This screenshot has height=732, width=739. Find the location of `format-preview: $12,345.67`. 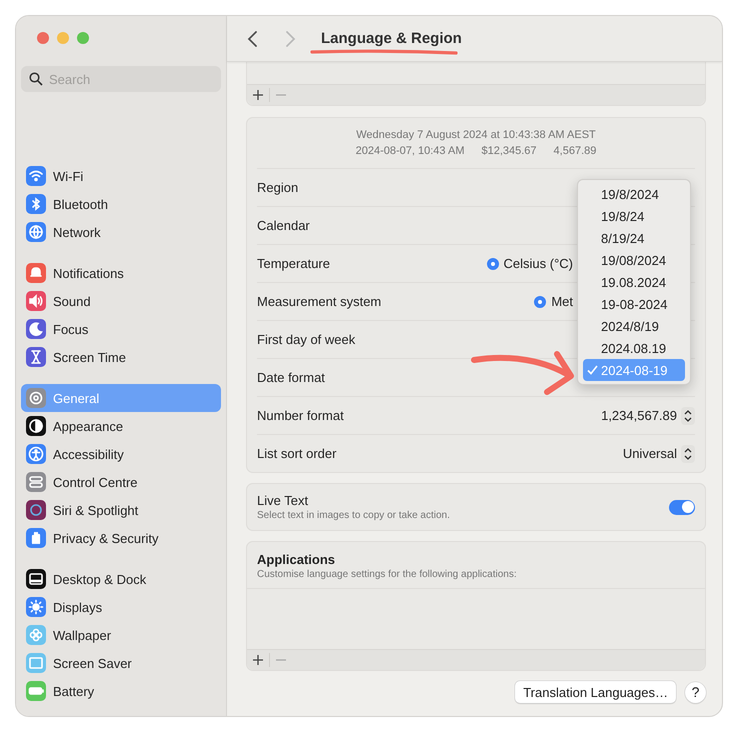

format-preview: $12,345.67 is located at coordinates (509, 151).